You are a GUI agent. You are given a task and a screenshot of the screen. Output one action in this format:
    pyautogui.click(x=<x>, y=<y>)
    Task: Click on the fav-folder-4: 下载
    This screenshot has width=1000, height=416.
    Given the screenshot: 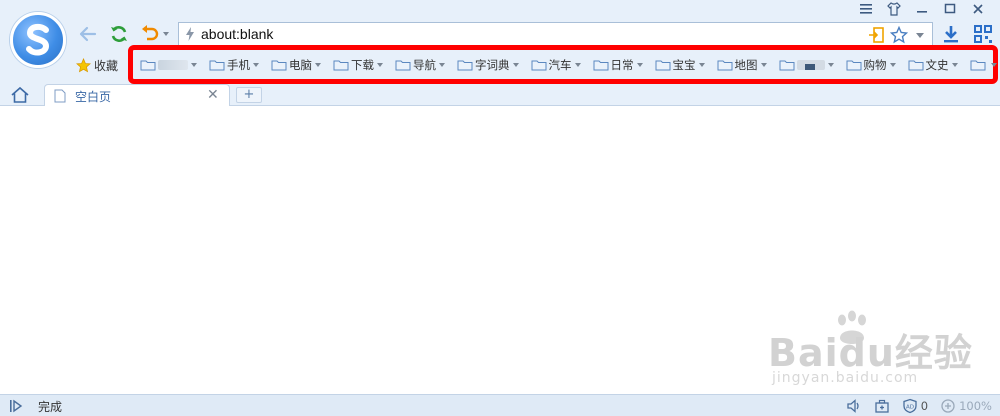 What is the action you would take?
    pyautogui.click(x=358, y=65)
    